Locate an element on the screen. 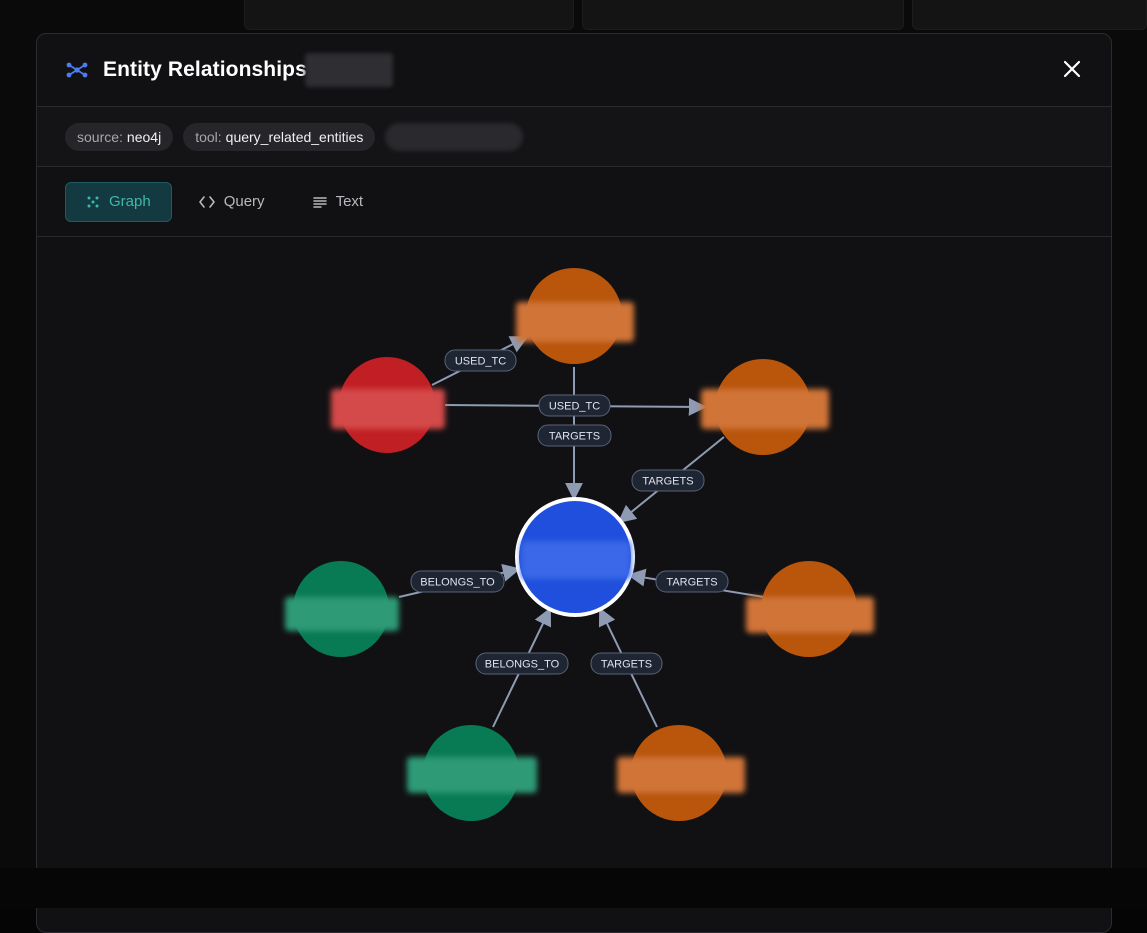 This screenshot has width=1147, height=933. tool-value: query_related_entities is located at coordinates (295, 137).